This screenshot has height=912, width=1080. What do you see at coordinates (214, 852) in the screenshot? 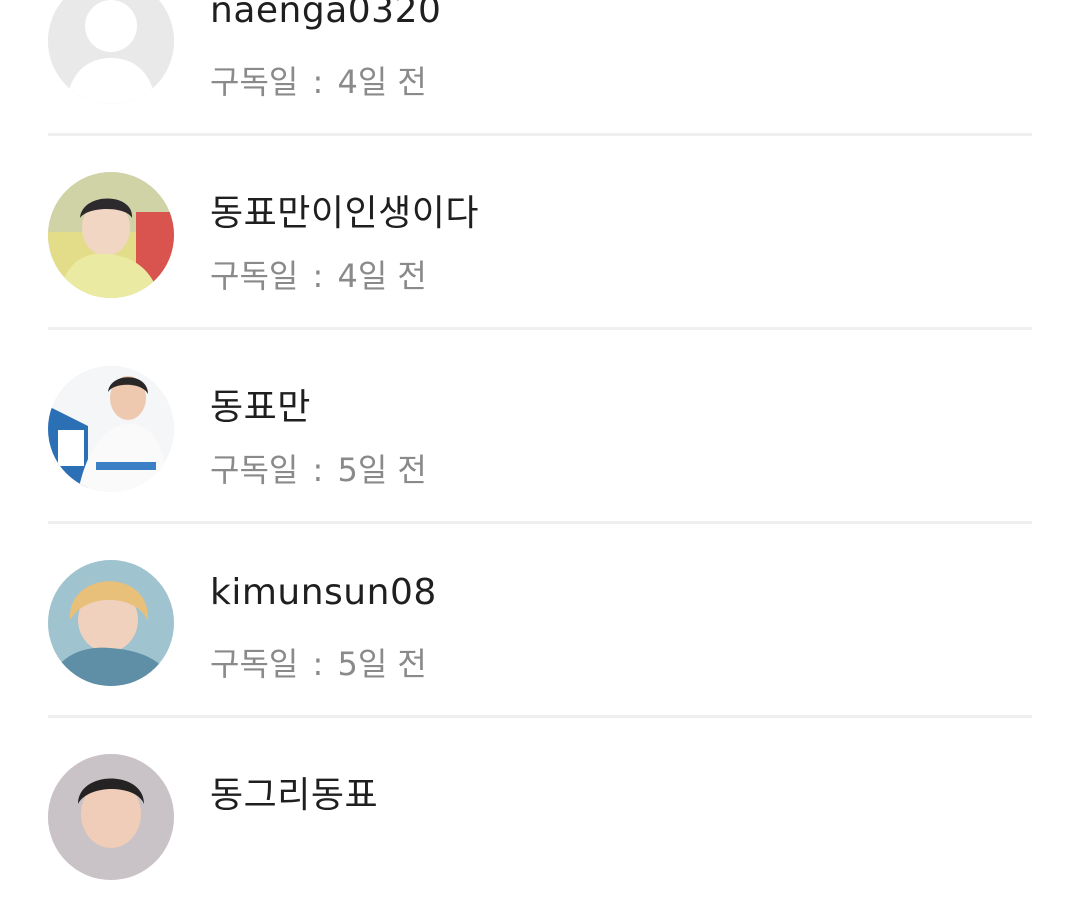
I see `subscription-date` at bounding box center [214, 852].